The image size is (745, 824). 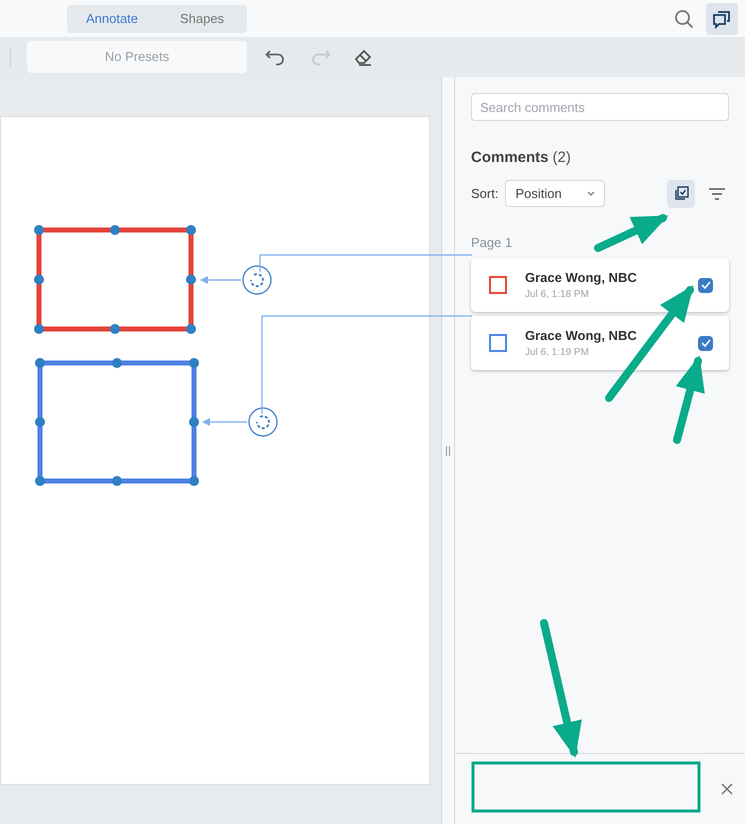 I want to click on comments-heading: Comments, so click(x=510, y=158).